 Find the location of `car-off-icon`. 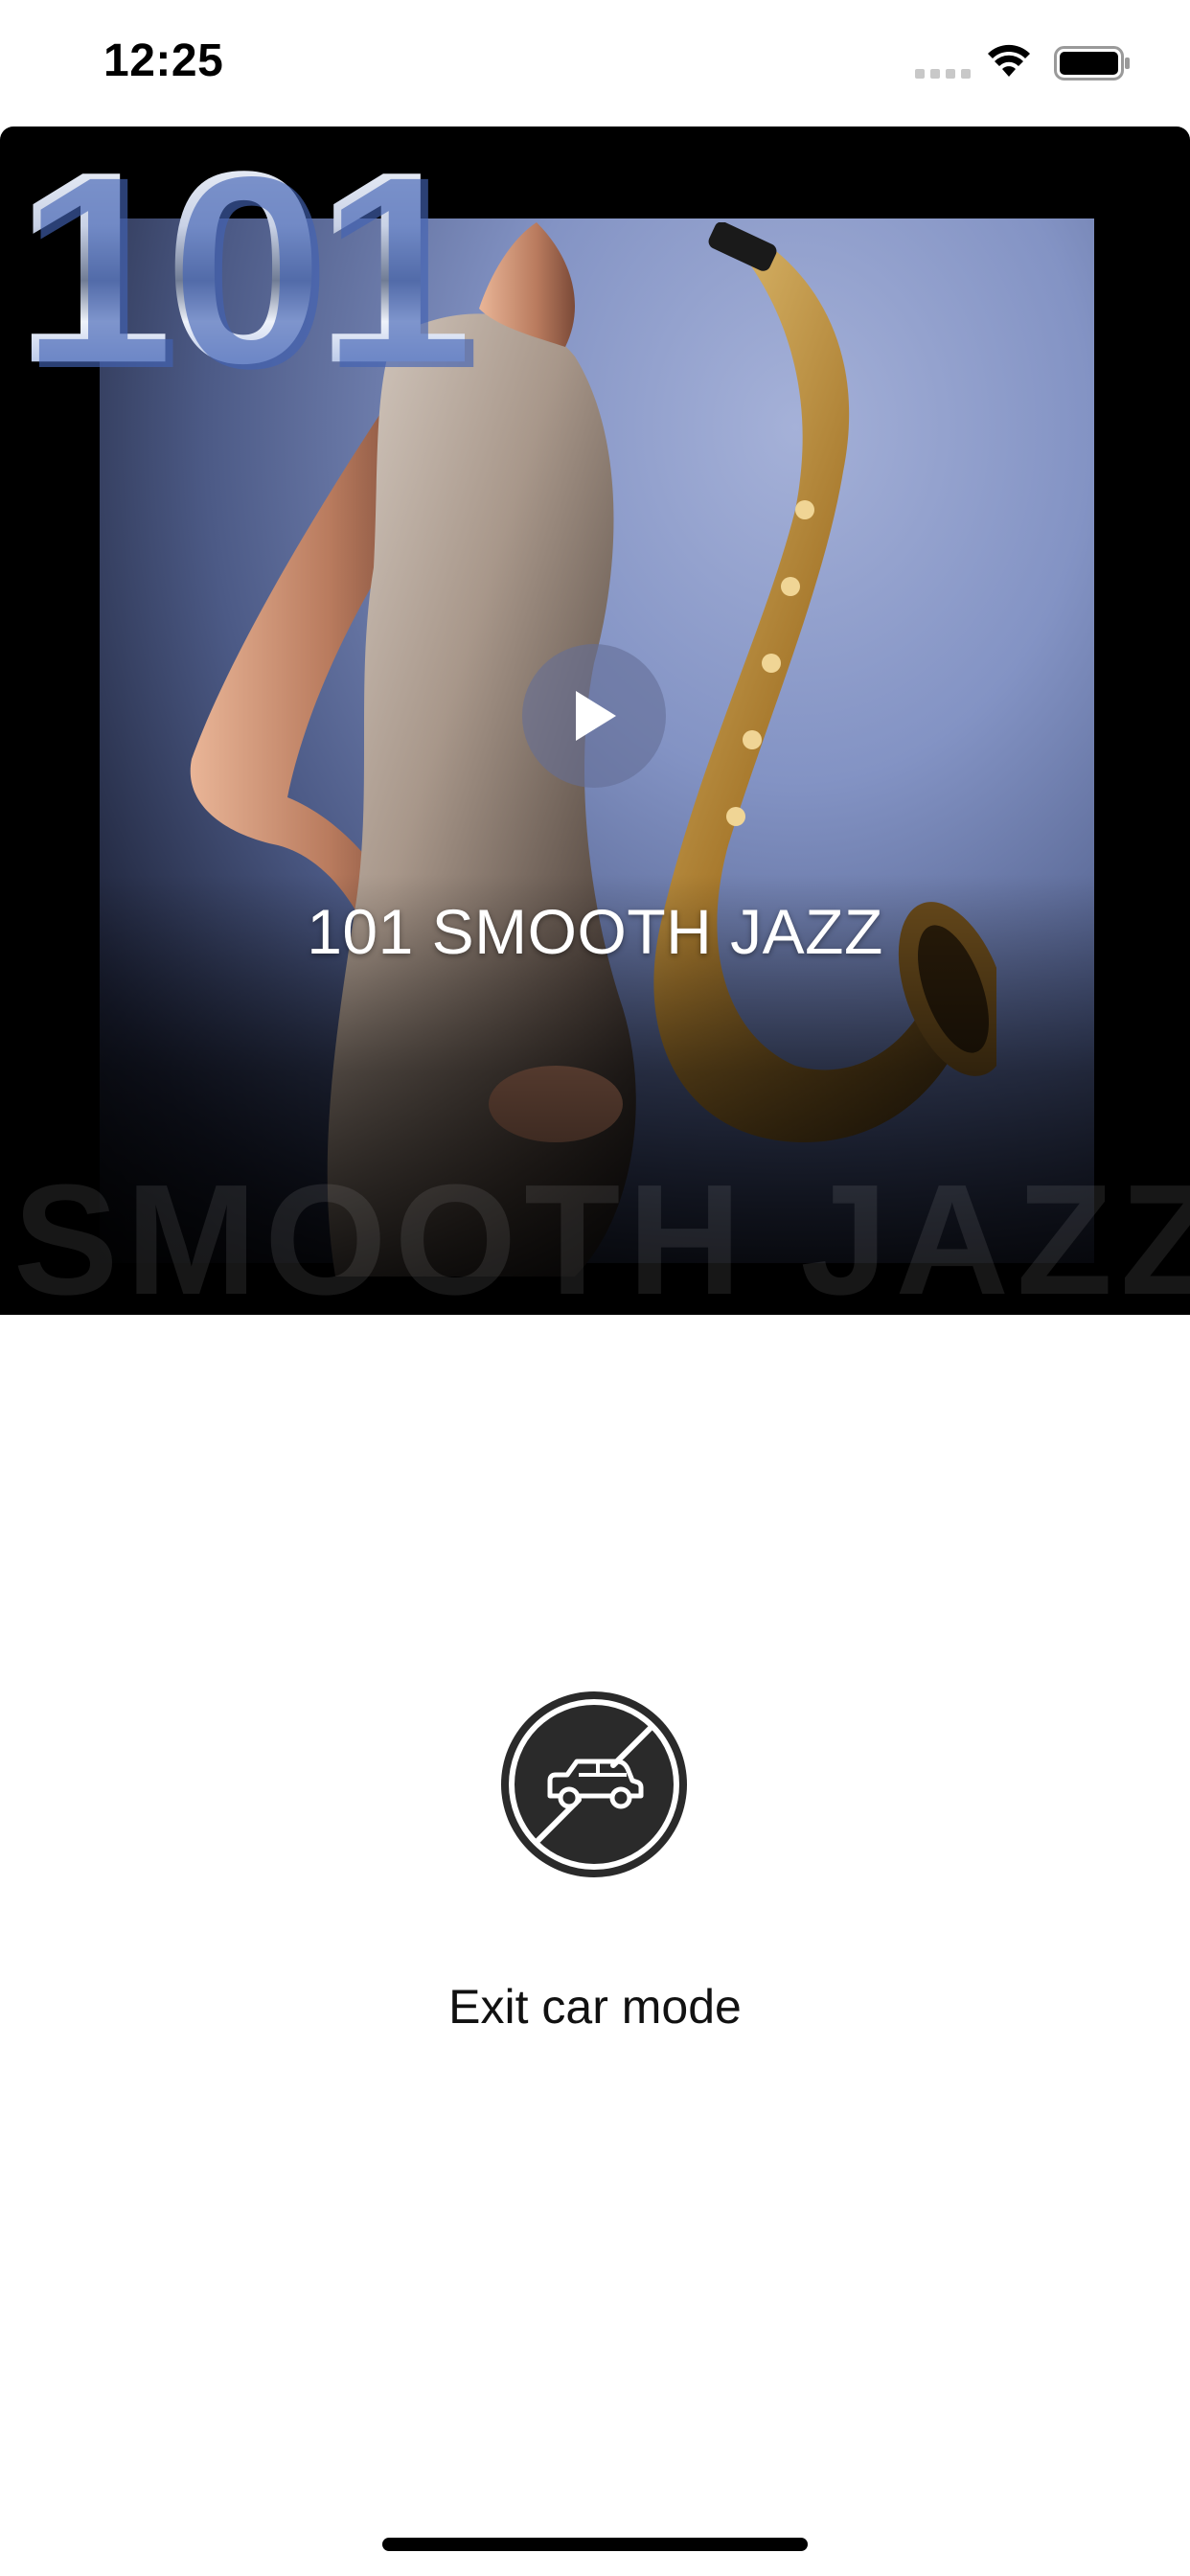

car-off-icon is located at coordinates (594, 1784).